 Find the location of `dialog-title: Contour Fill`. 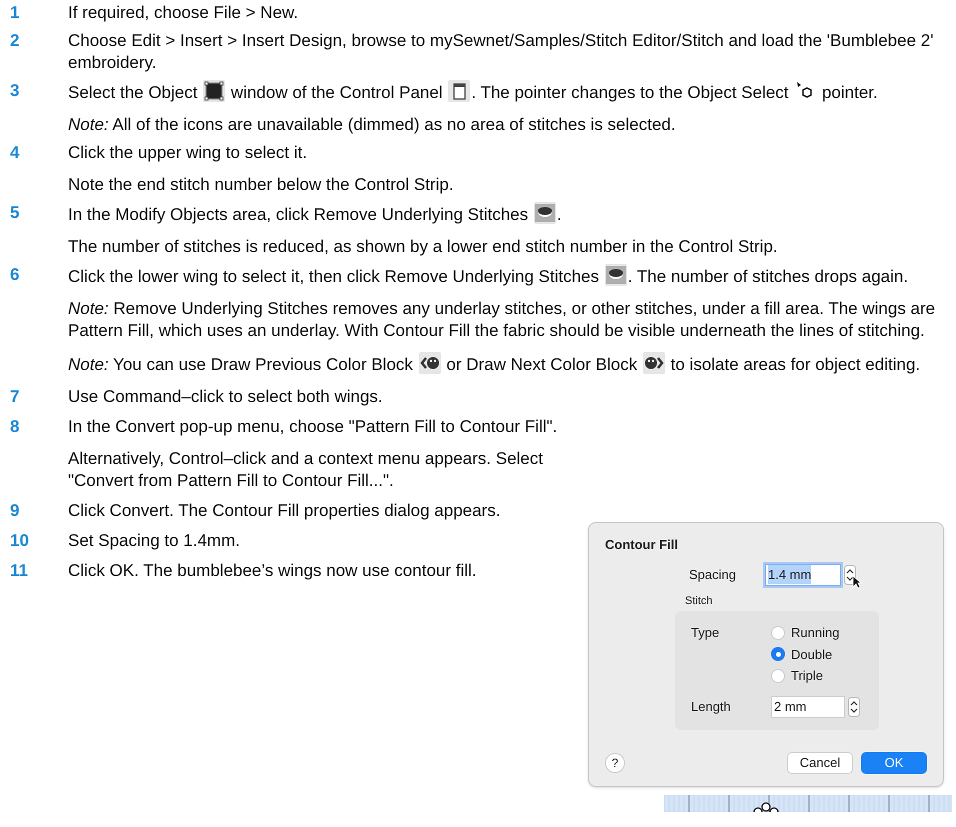

dialog-title: Contour Fill is located at coordinates (642, 545).